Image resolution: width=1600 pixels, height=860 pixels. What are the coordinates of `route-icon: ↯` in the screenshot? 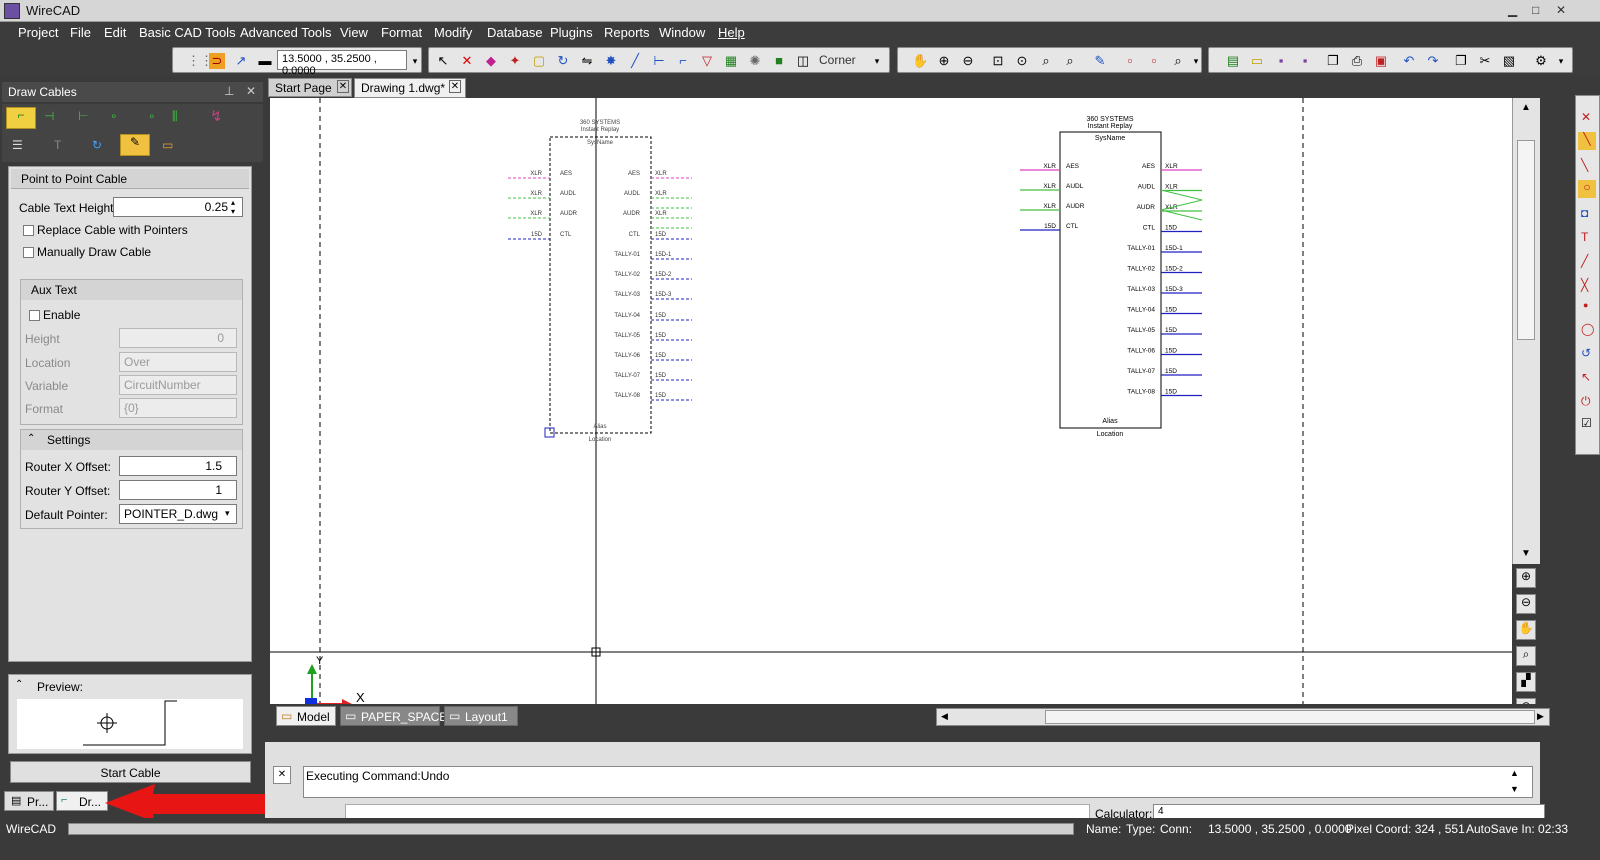 It's located at (216, 116).